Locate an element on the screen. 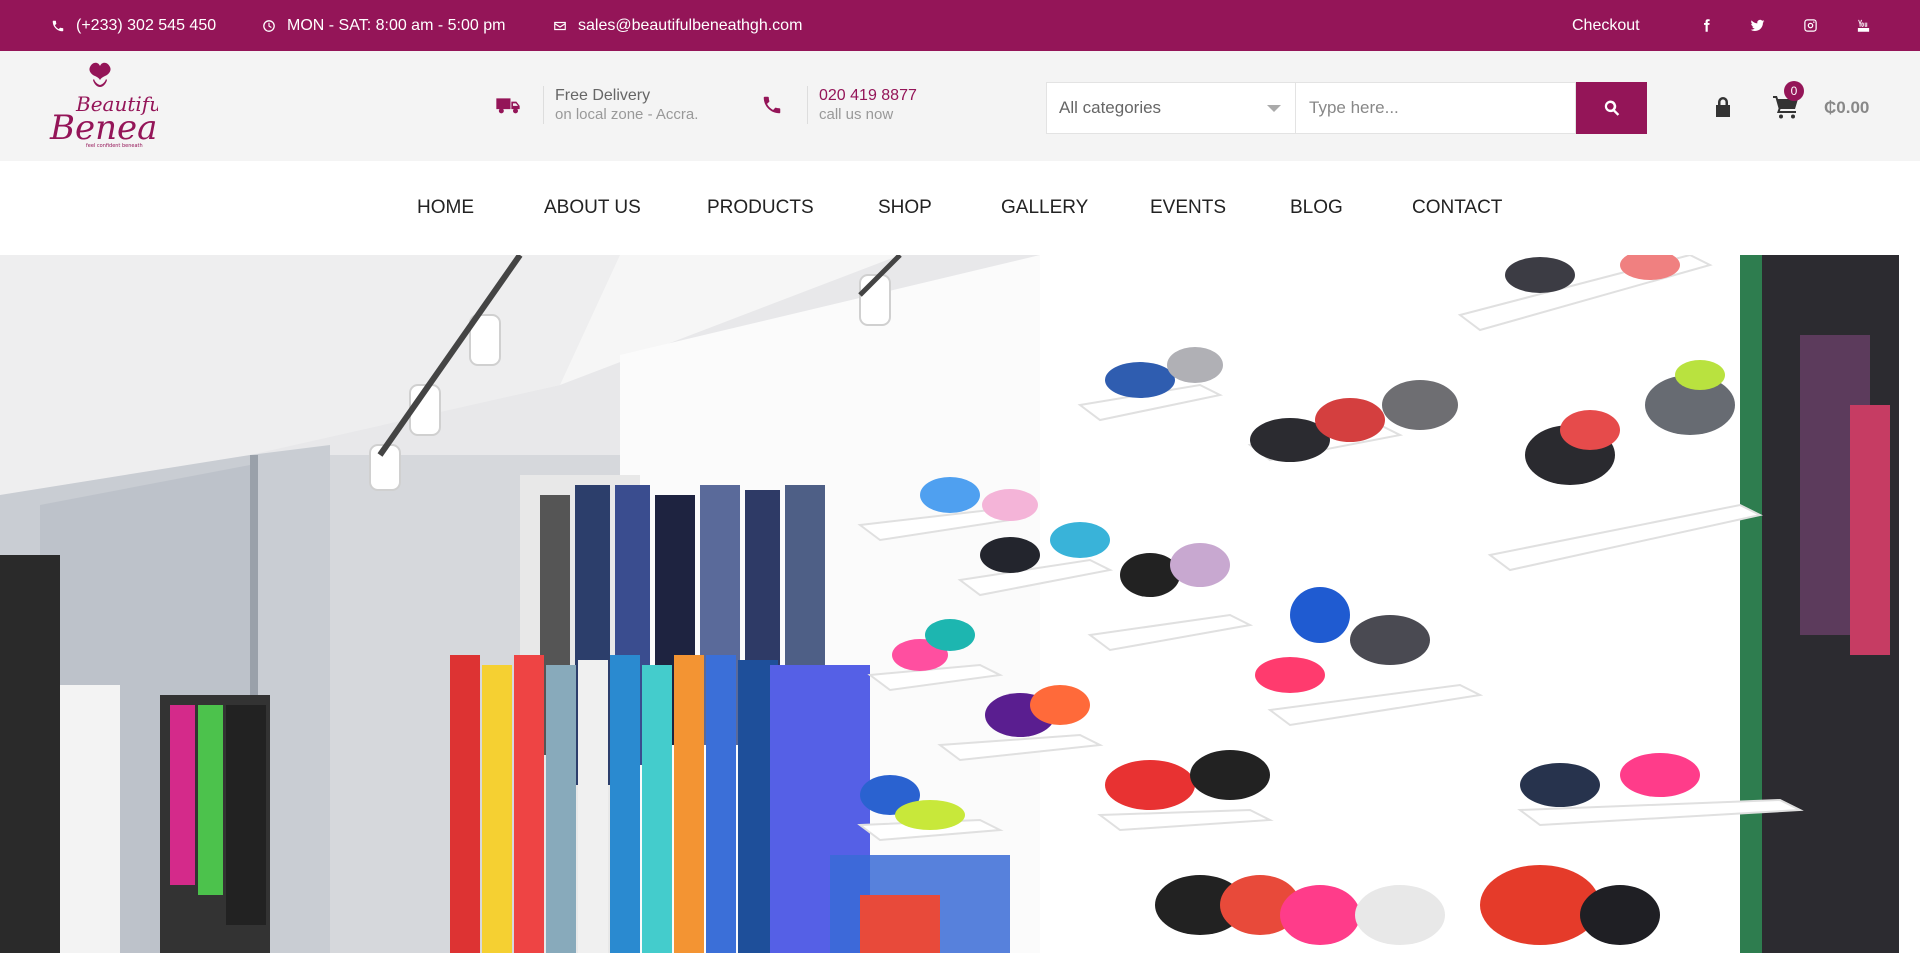 This screenshot has width=1920, height=953. topbar-email: sales@beautifulbeneathgh.com is located at coordinates (677, 25).